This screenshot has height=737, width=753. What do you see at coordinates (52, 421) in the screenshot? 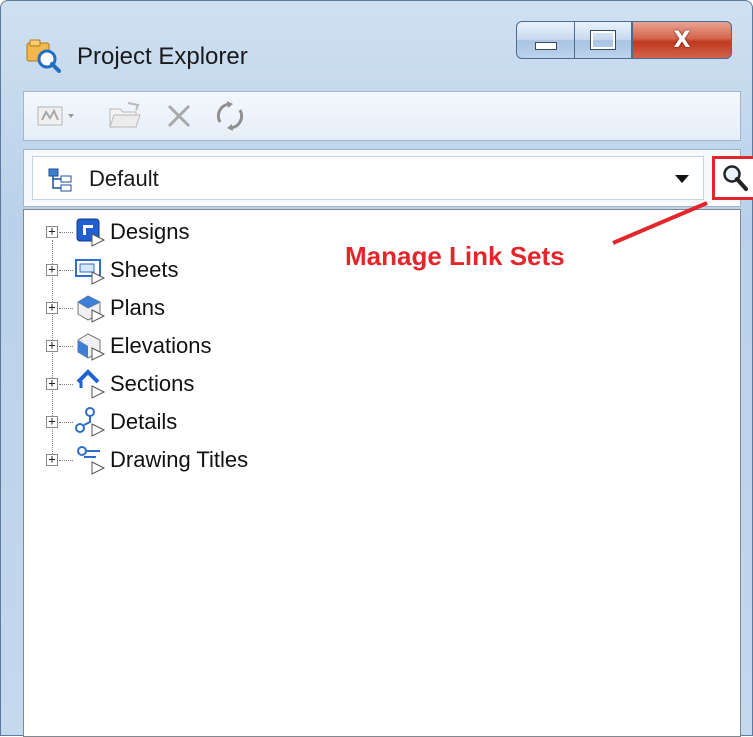
I see `expand-details-button: +` at bounding box center [52, 421].